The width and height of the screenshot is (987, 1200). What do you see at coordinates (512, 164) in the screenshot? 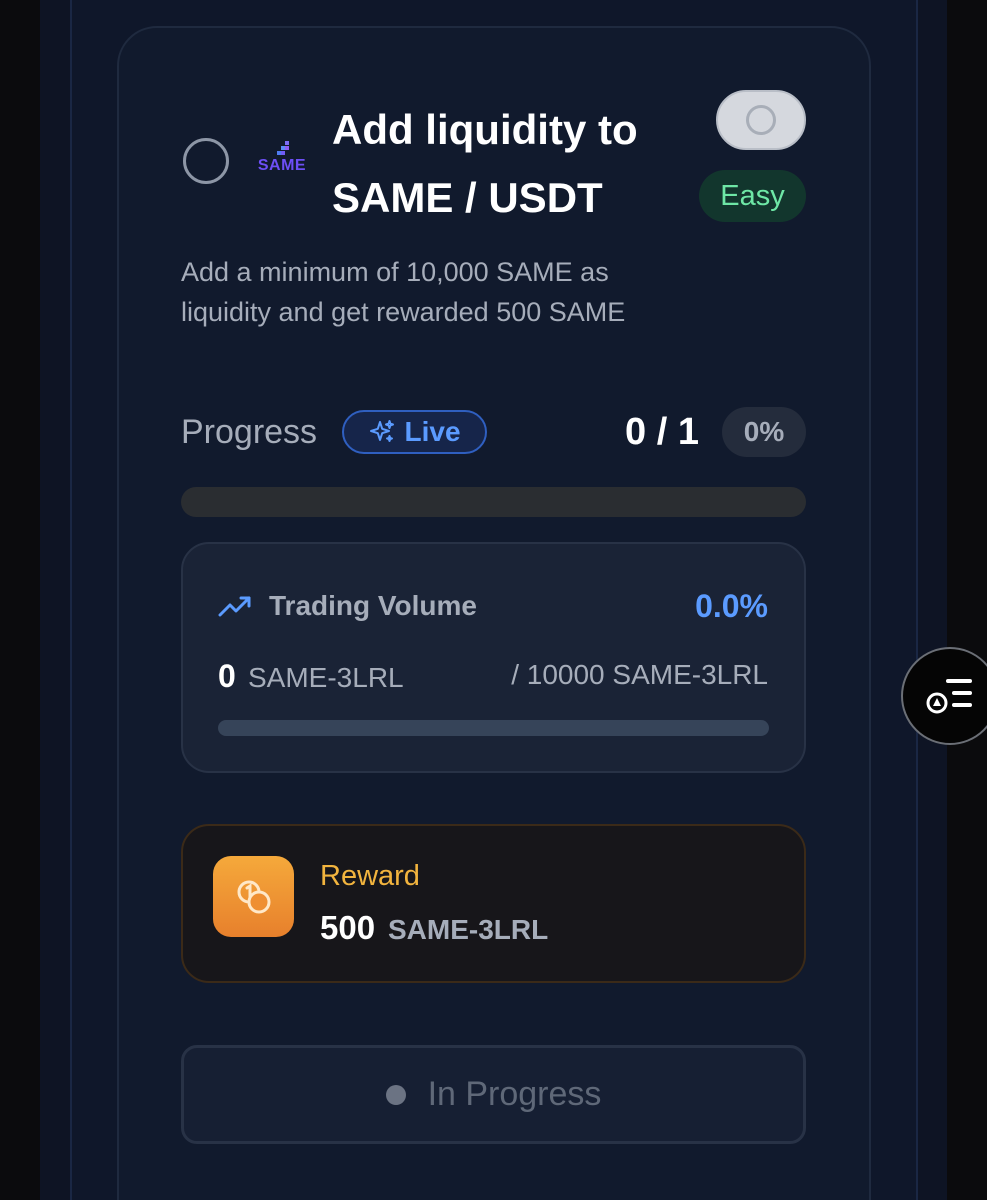
I see `task-title: Add liquidity to SAME / USDT` at bounding box center [512, 164].